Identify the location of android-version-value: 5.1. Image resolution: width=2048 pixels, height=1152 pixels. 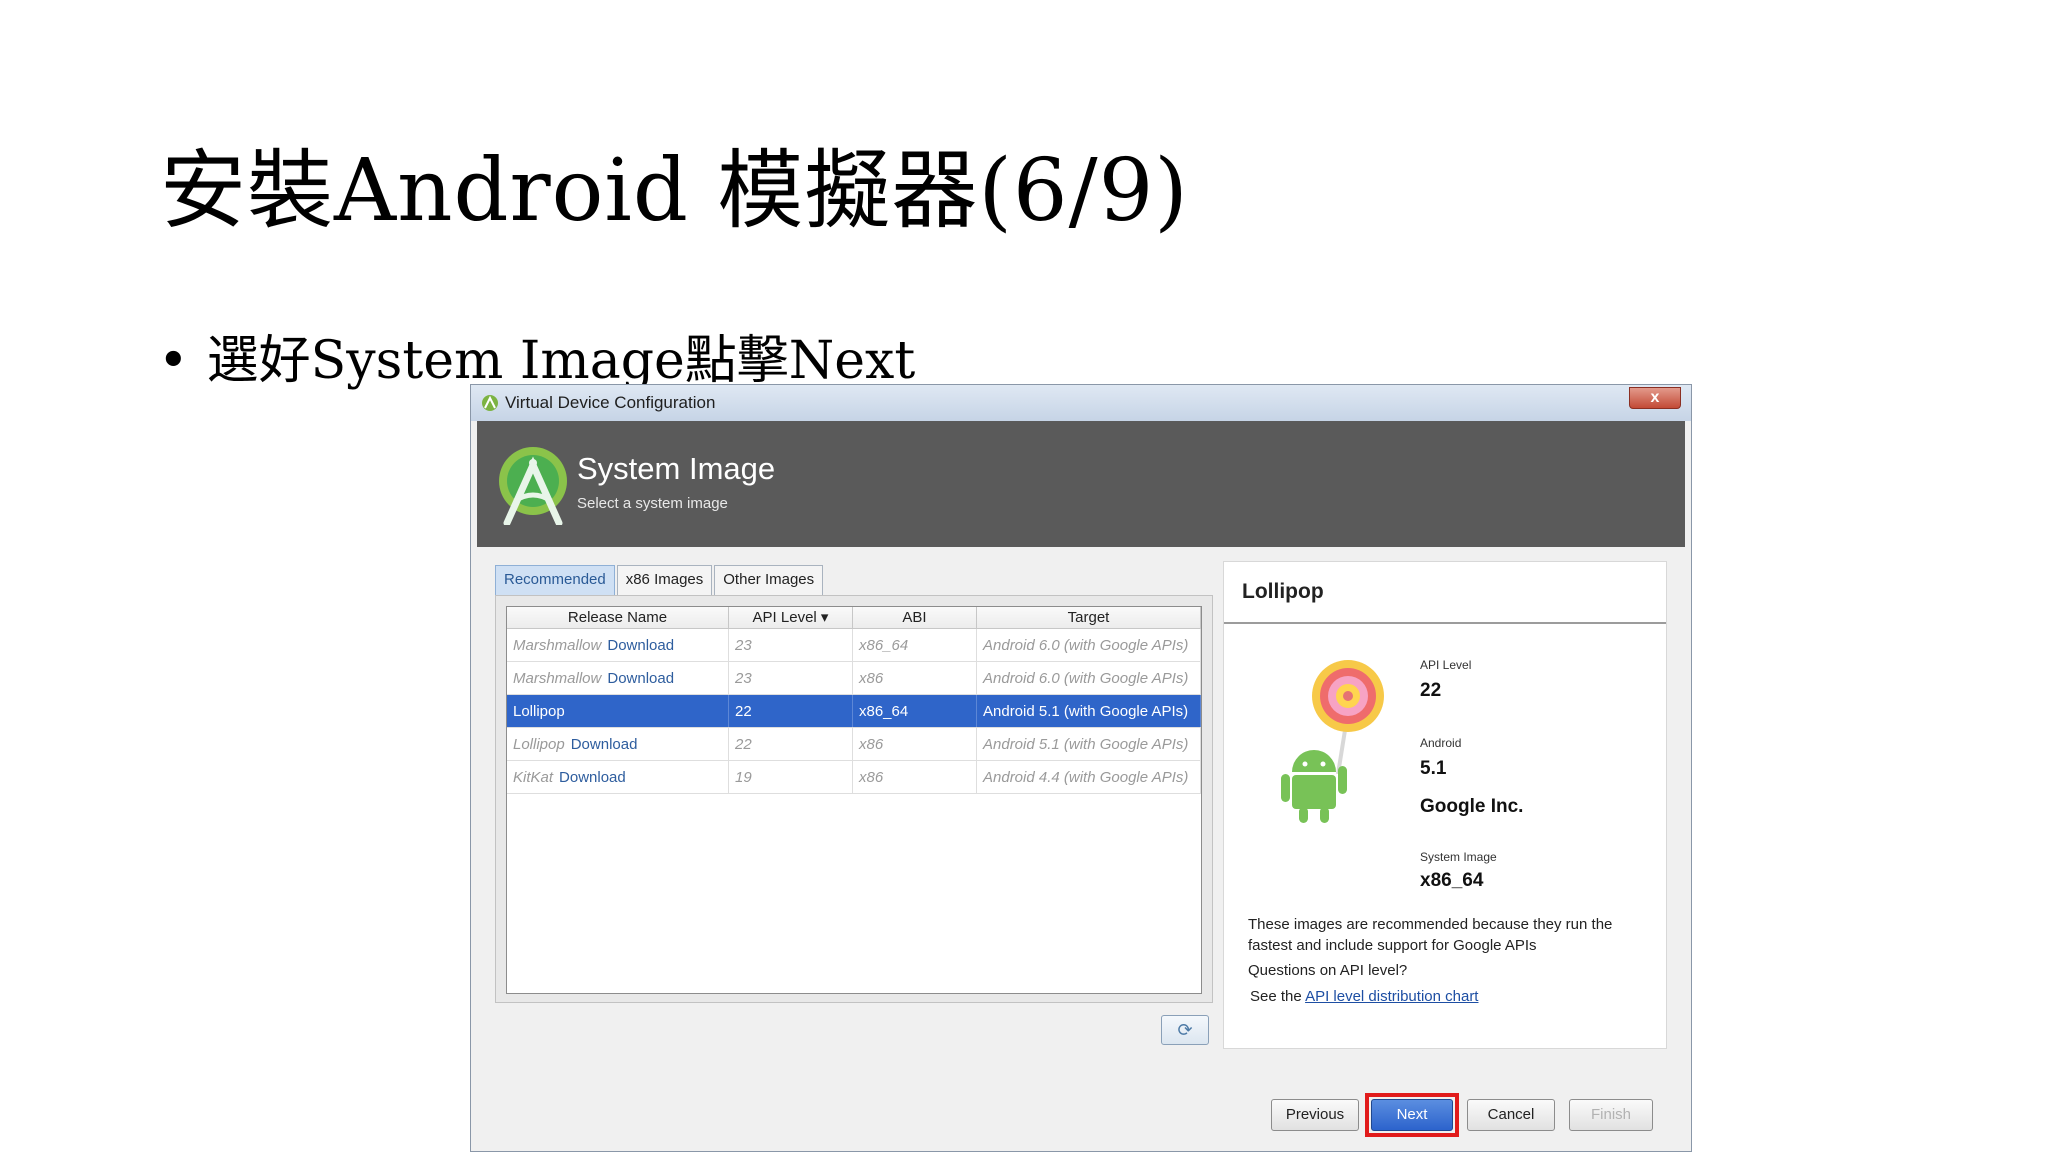
(1433, 768).